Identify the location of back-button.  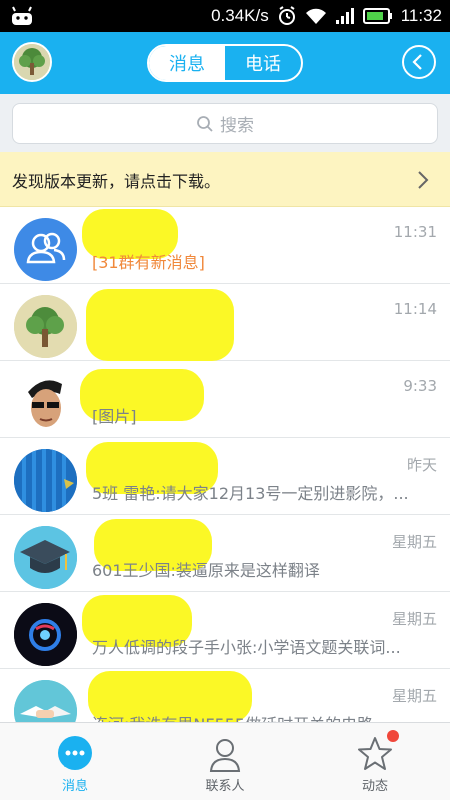
(419, 62).